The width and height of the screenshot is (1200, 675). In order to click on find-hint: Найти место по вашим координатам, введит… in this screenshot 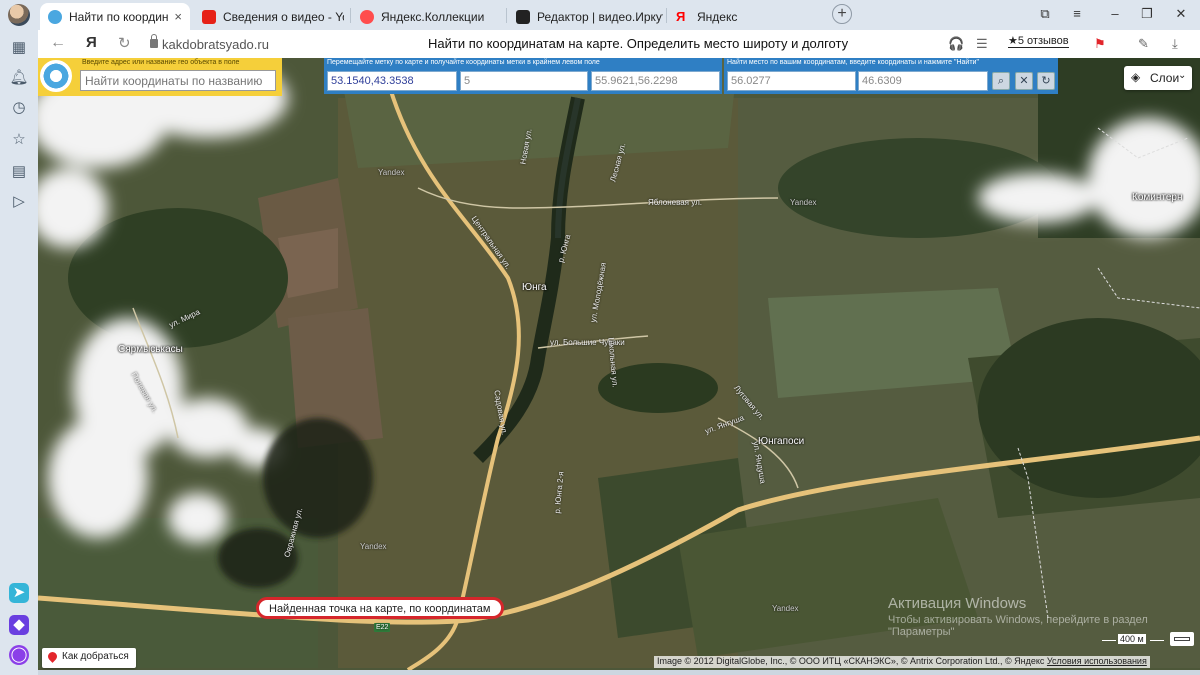, I will do `click(853, 62)`.